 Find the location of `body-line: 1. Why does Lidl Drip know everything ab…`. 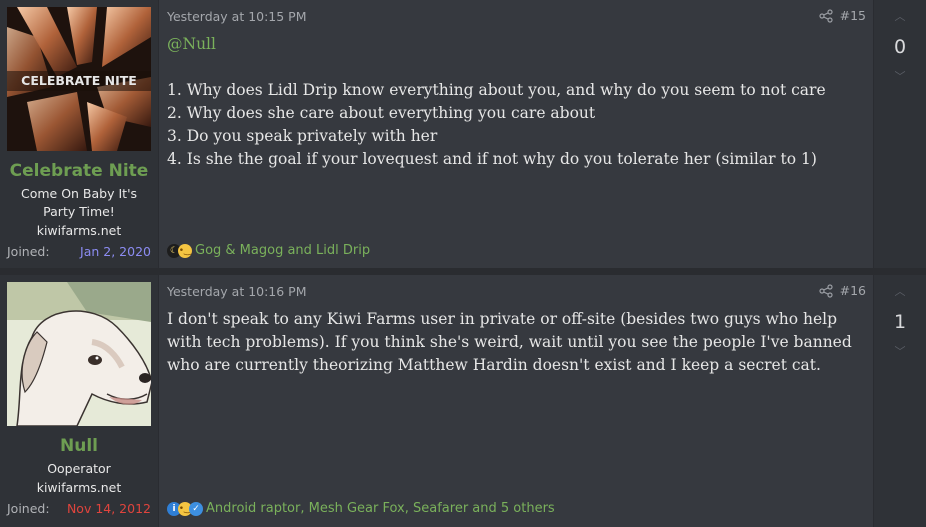

body-line: 1. Why does Lidl Drip know everything ab… is located at coordinates (496, 90).